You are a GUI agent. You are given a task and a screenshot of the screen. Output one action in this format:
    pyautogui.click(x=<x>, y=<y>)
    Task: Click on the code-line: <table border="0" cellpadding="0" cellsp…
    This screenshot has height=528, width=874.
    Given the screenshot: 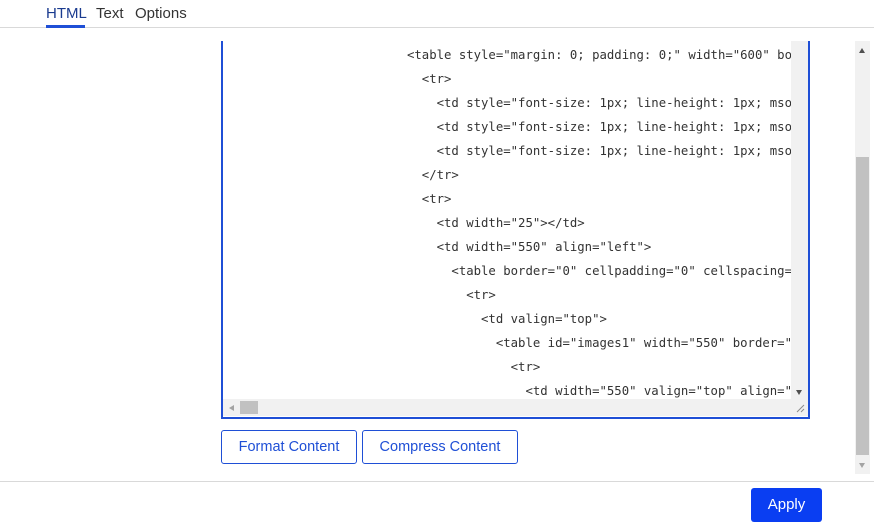 What is the action you would take?
    pyautogui.click(x=599, y=271)
    